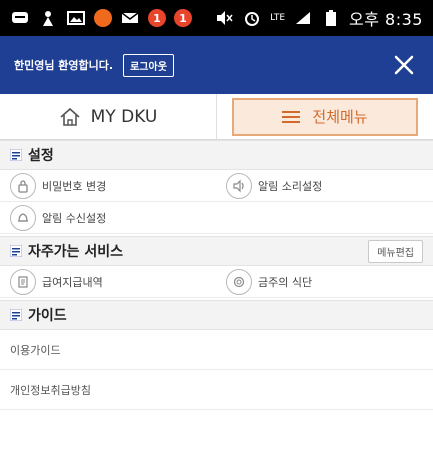 Image resolution: width=433 pixels, height=450 pixels. I want to click on welcome-text: 한민영님 환영합니다., so click(64, 65).